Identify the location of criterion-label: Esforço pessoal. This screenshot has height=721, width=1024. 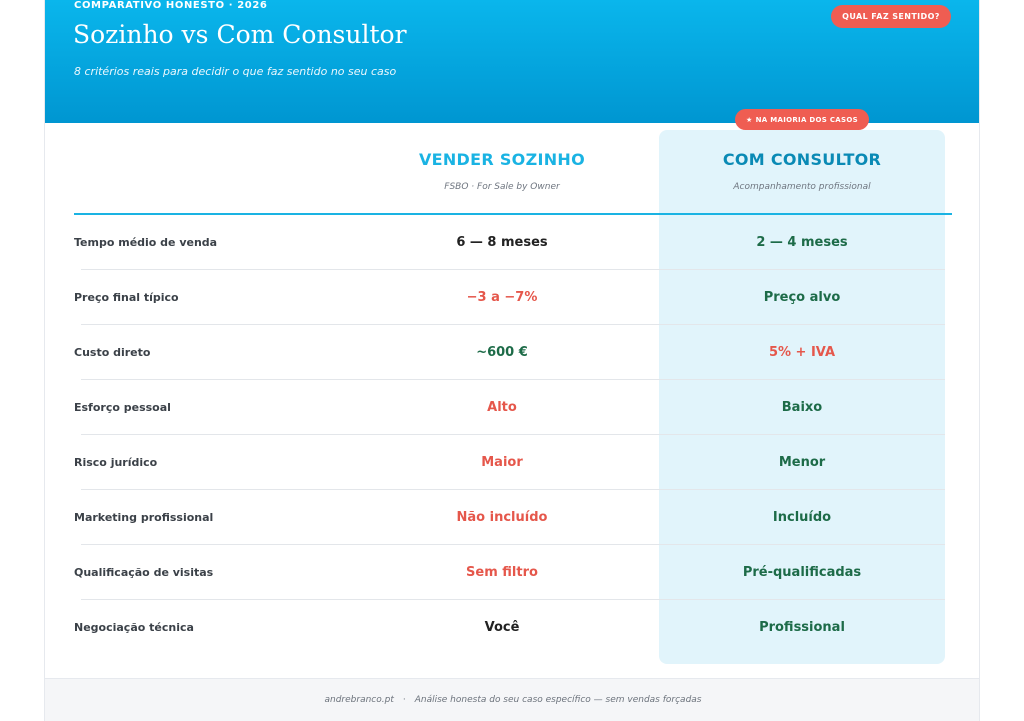
(122, 407).